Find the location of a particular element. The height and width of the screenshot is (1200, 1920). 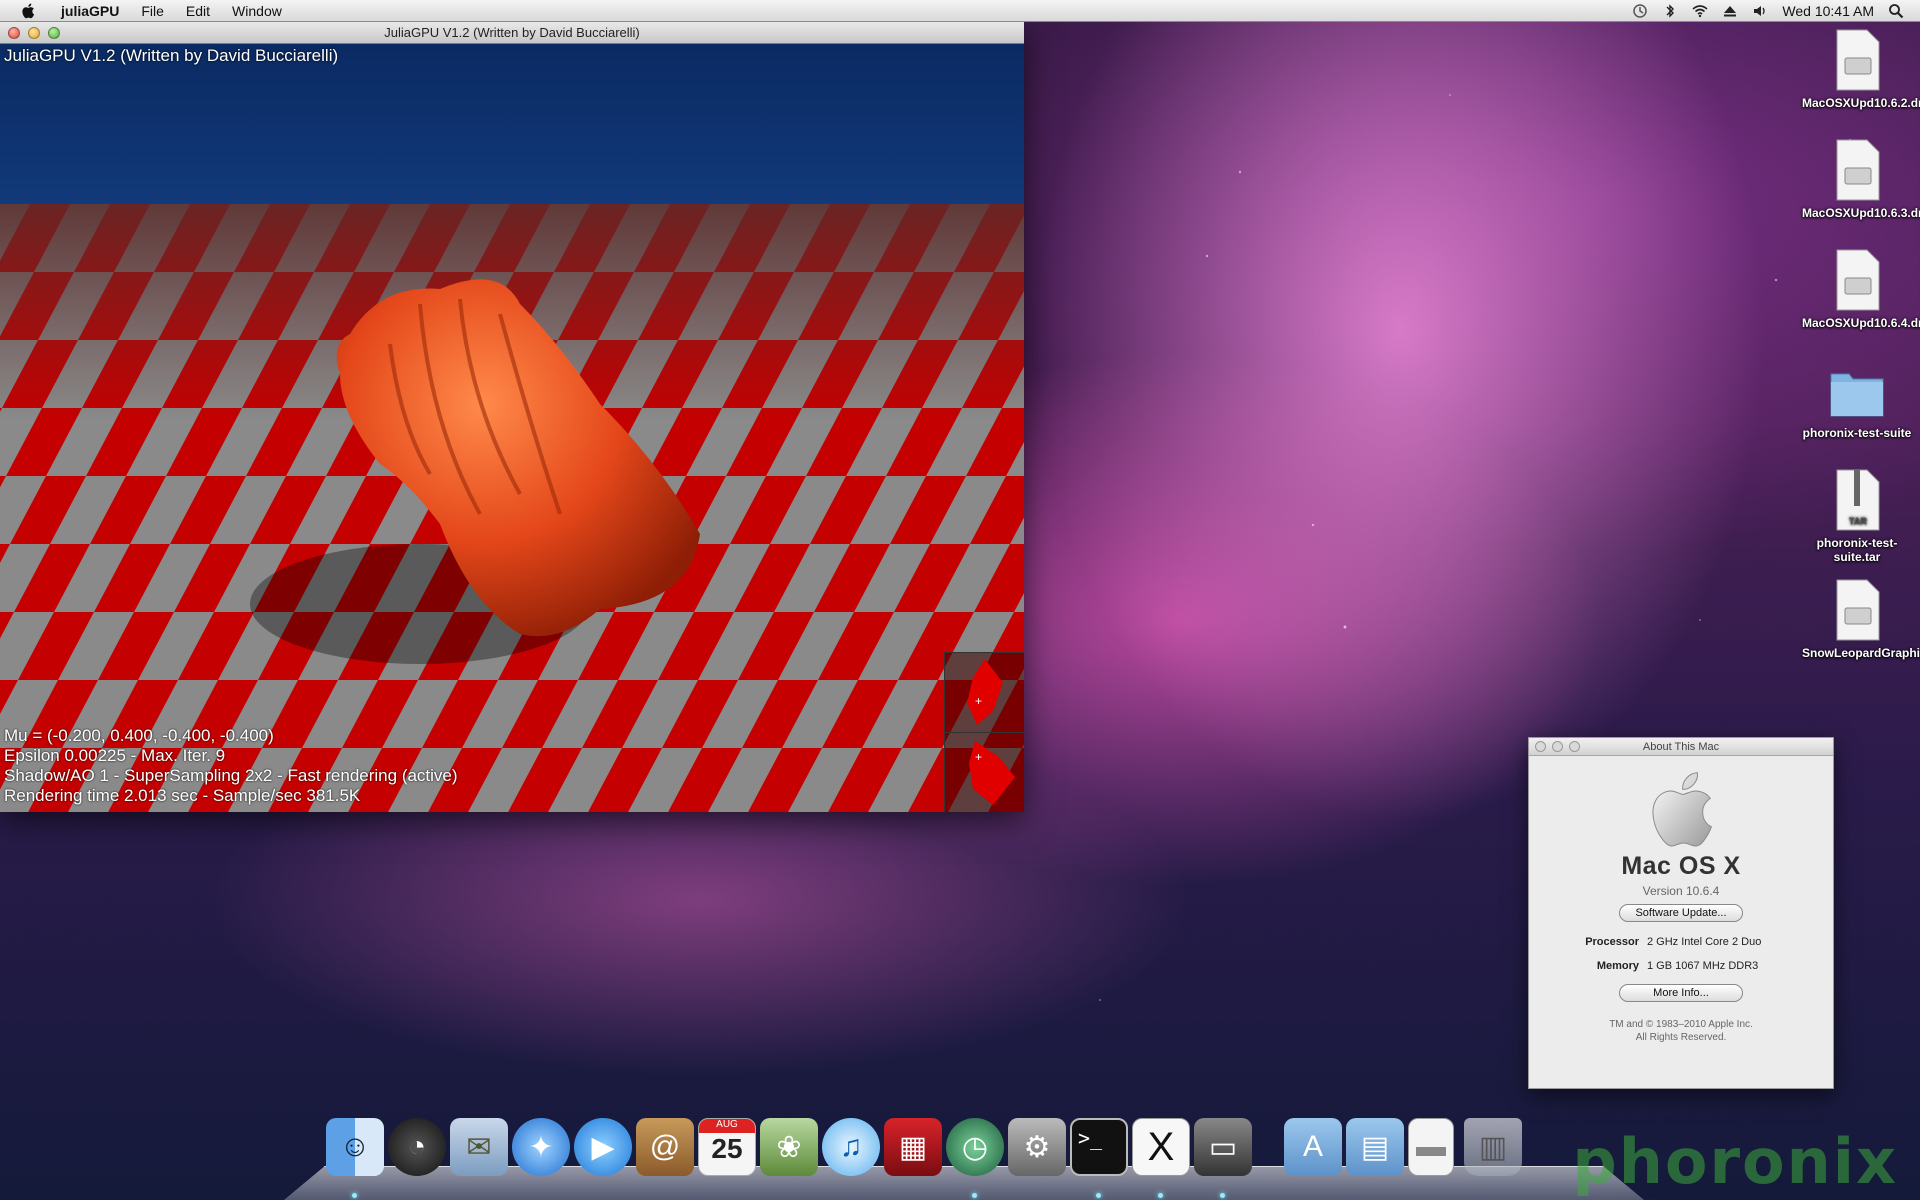

mu-preview: + is located at coordinates (984, 692).